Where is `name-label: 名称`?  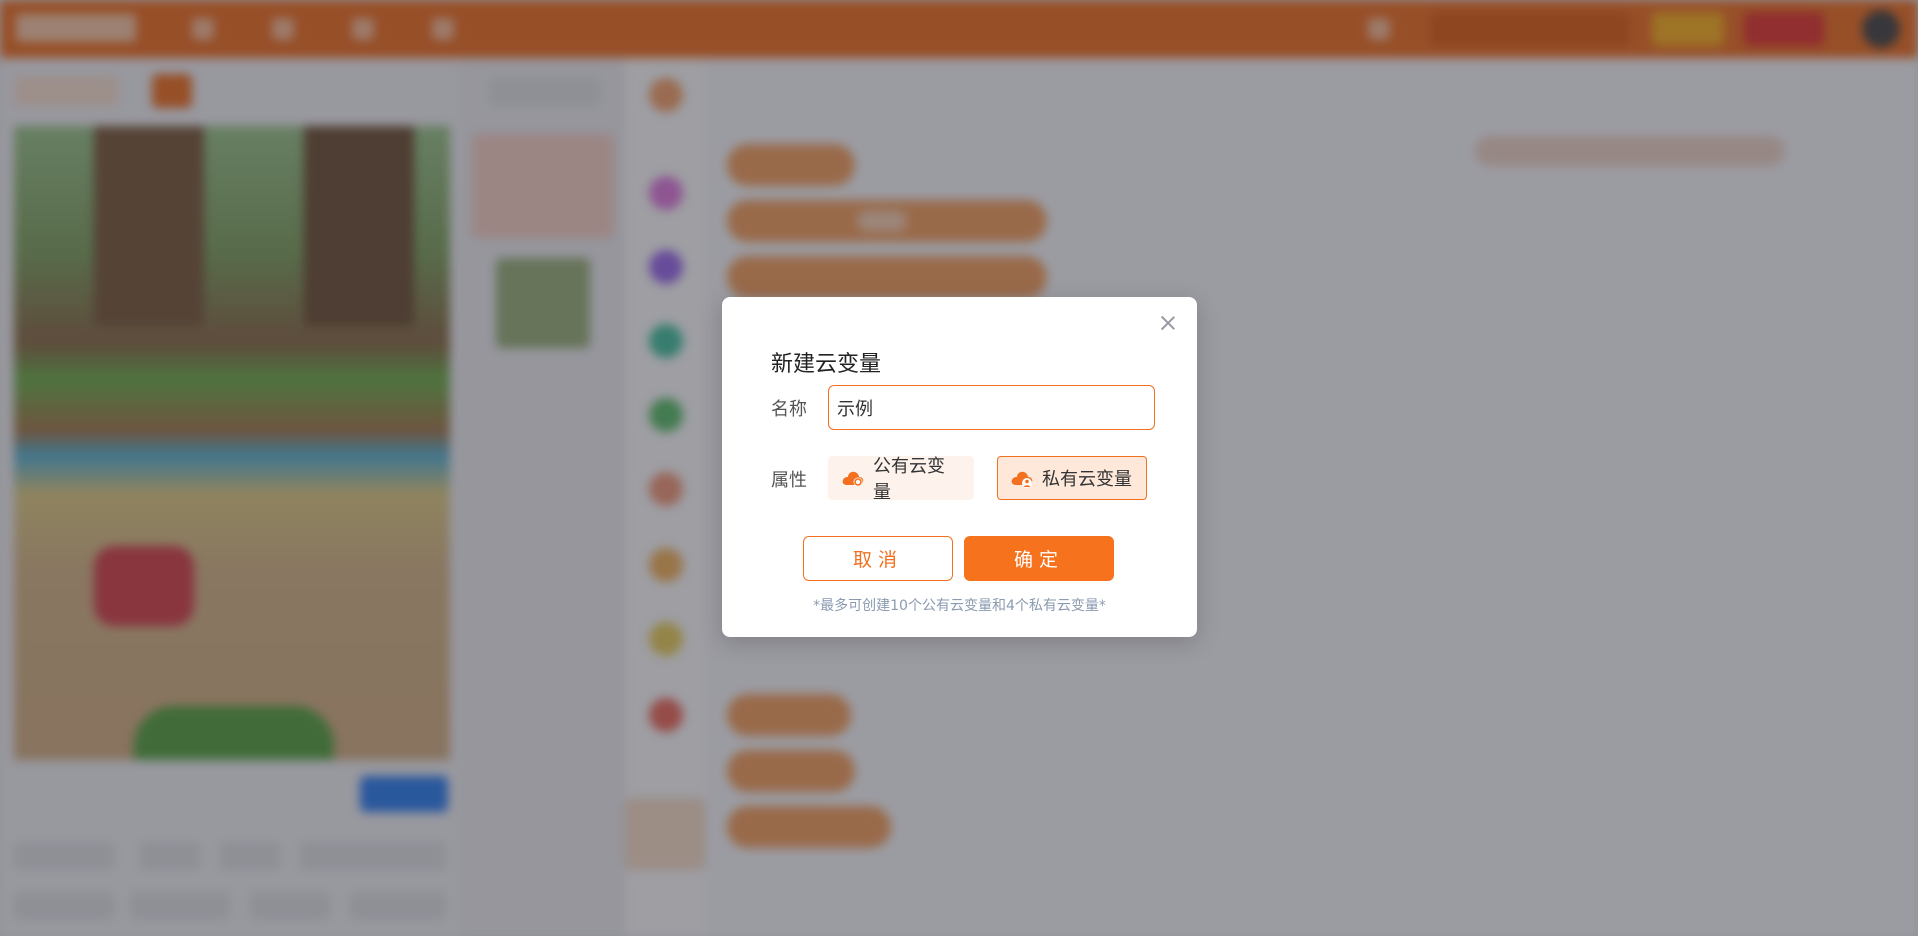 name-label: 名称 is located at coordinates (789, 409).